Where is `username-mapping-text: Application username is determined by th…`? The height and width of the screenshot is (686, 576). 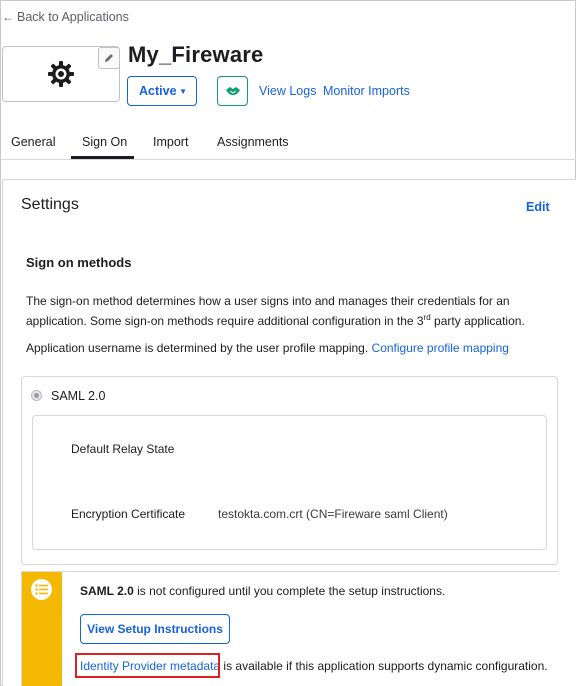
username-mapping-text: Application username is determined by th… is located at coordinates (267, 348).